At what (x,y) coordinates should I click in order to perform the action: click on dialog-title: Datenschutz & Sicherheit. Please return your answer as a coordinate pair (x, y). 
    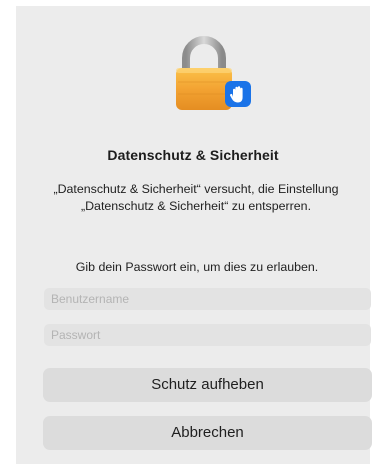
    Looking at the image, I should click on (193, 155).